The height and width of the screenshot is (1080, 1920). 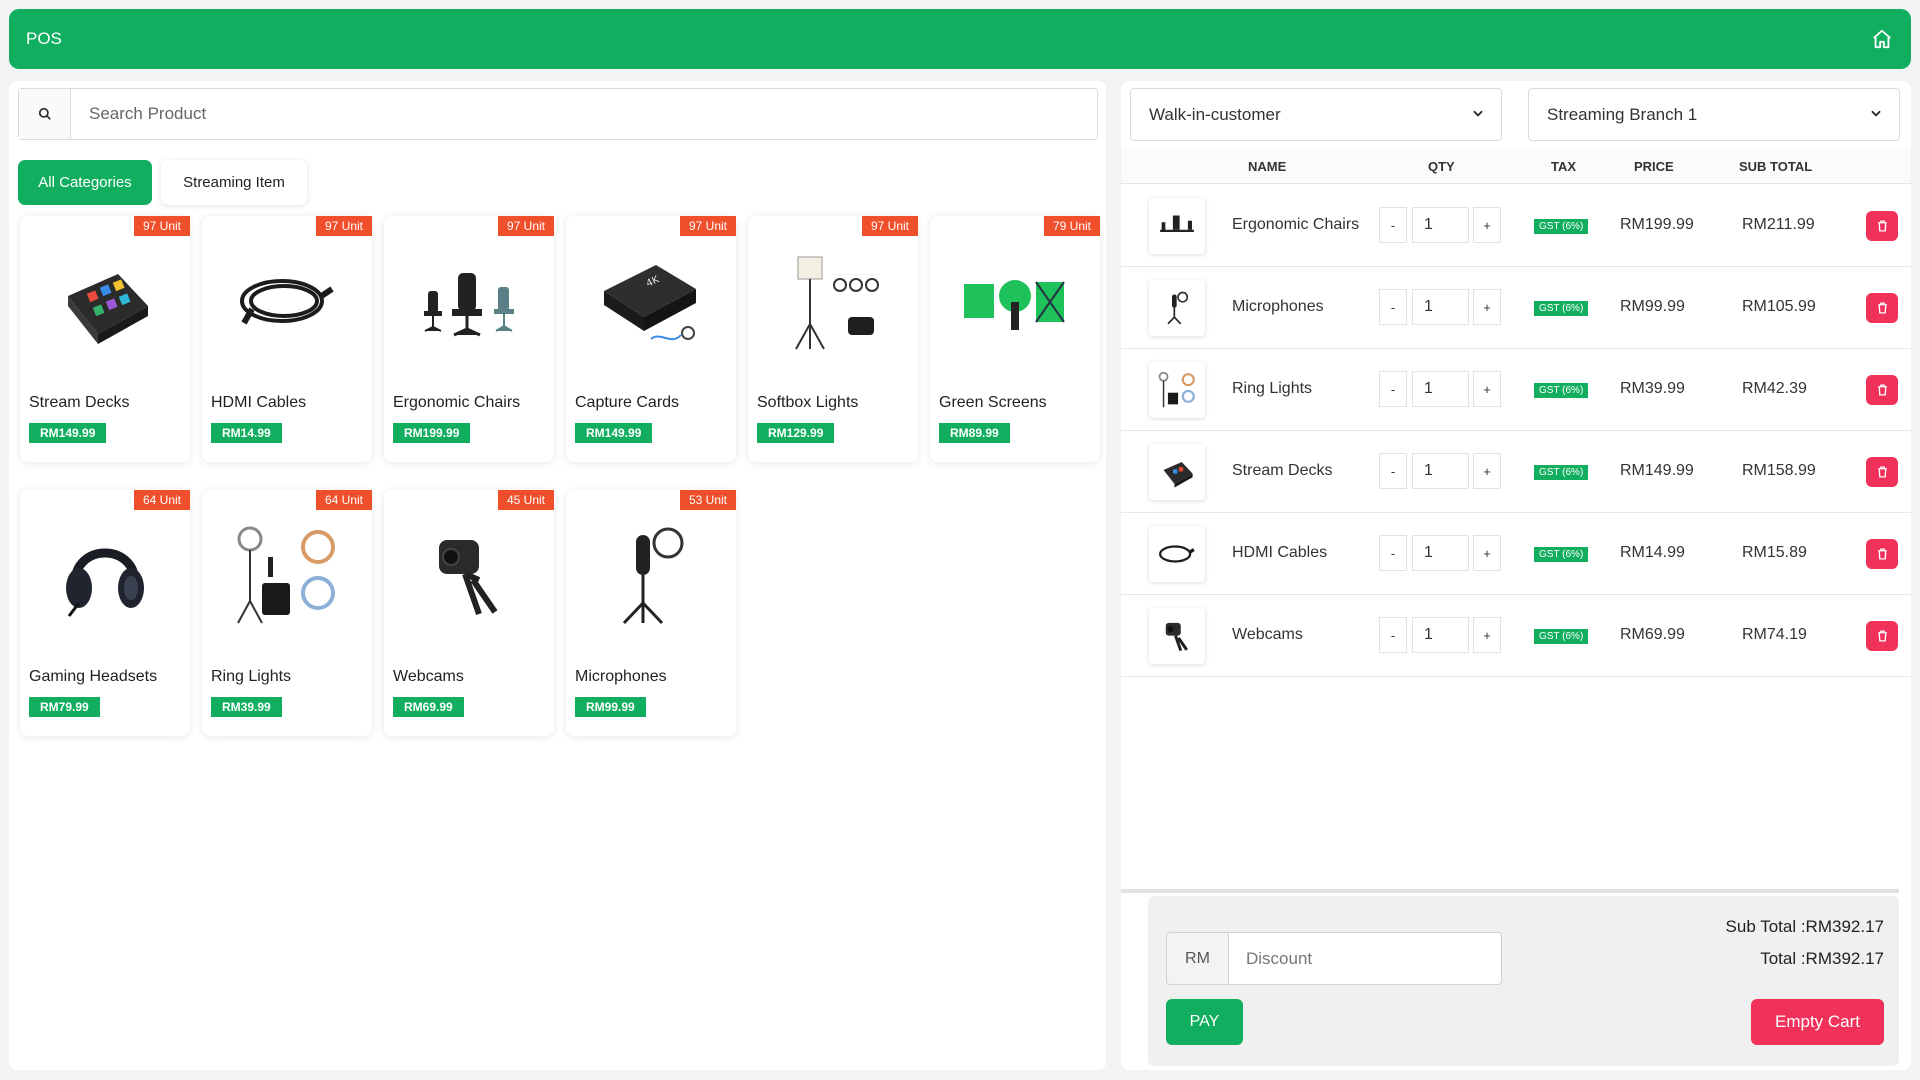 I want to click on product-card-softbox-lights: 97 Unit Softbox Lights RM129.99, so click(x=833, y=339).